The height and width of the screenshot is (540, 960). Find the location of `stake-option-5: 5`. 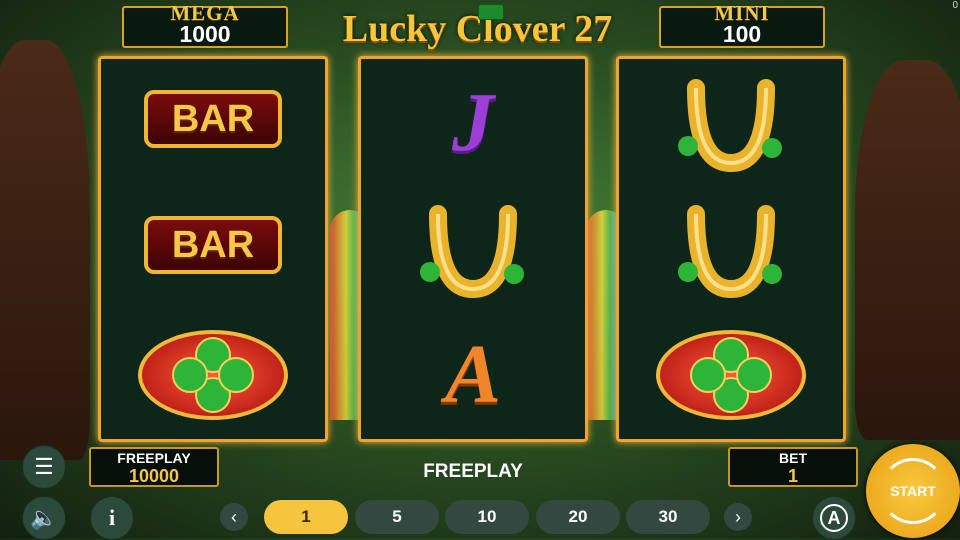

stake-option-5: 5 is located at coordinates (397, 517).